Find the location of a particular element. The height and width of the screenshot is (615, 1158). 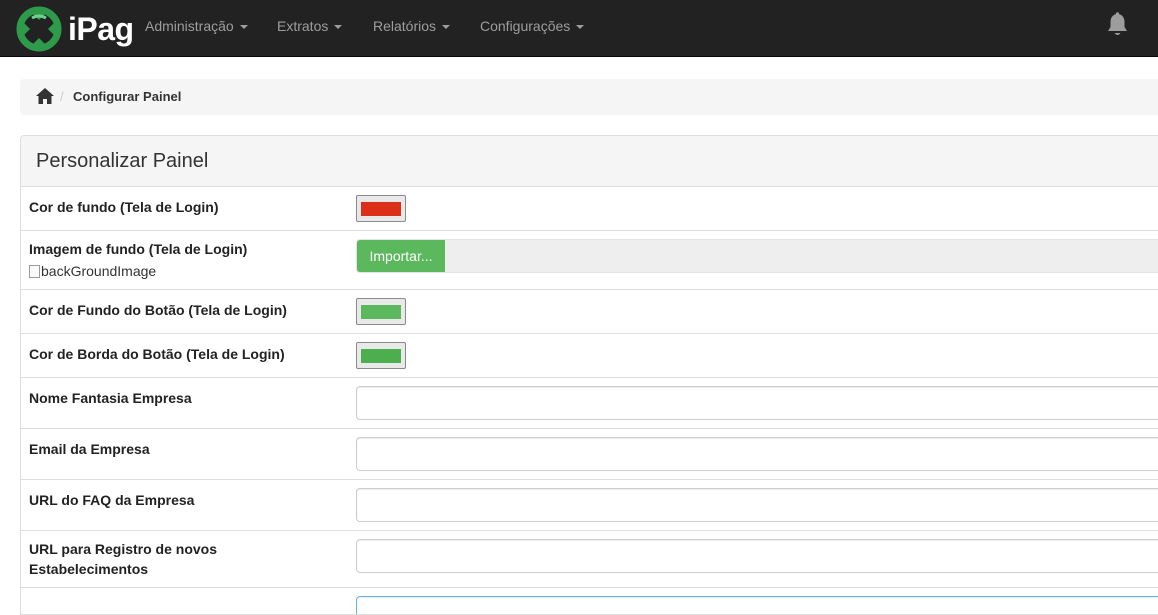

nav-administracao: Administração is located at coordinates (196, 26).